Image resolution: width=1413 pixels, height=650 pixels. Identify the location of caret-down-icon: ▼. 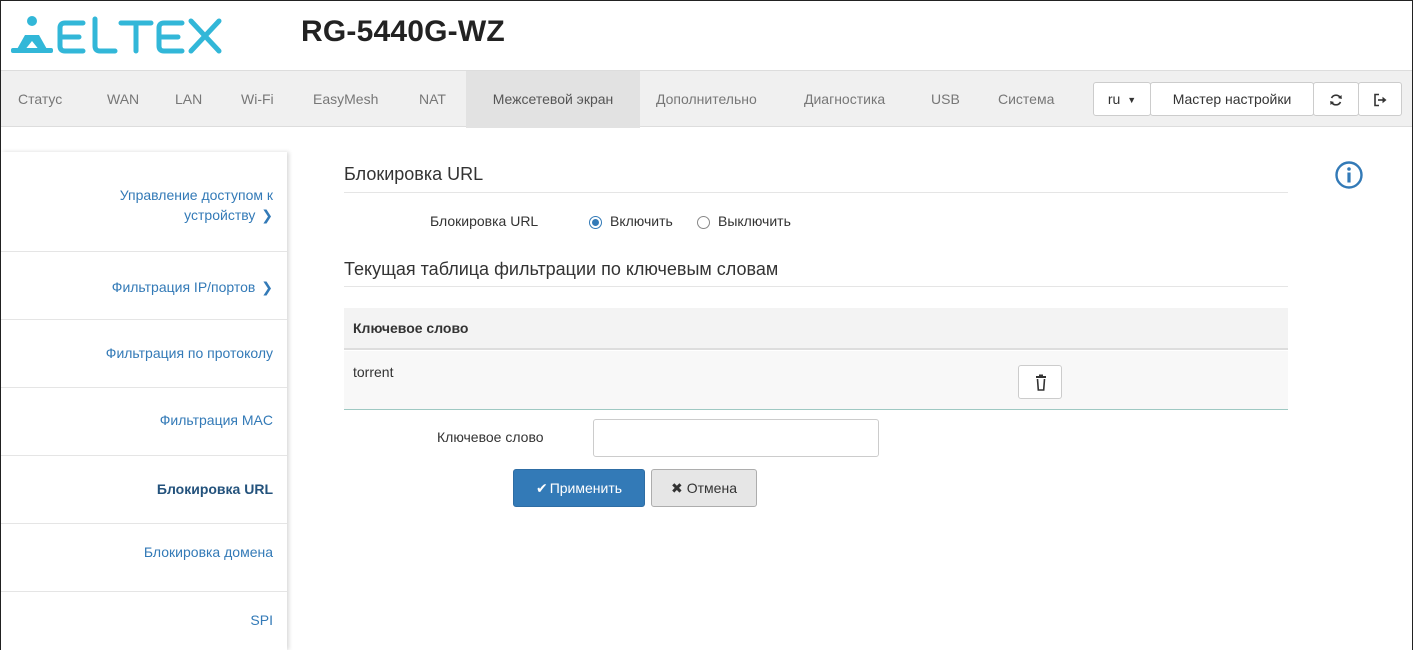
(1132, 100).